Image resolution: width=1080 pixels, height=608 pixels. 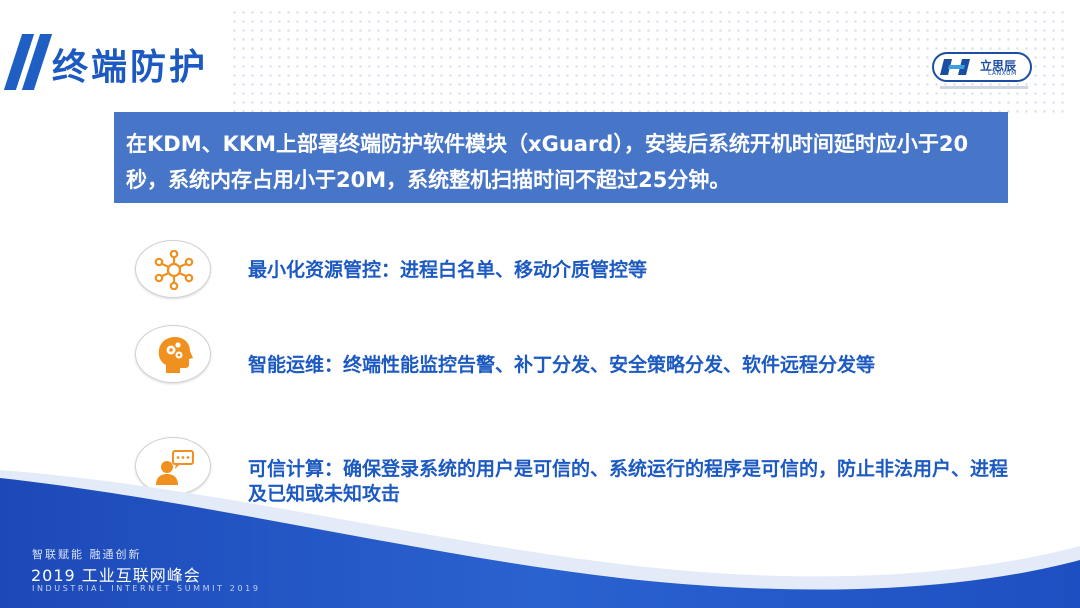 I want to click on company-logo: 立思辰 LANXUM, so click(x=982, y=67).